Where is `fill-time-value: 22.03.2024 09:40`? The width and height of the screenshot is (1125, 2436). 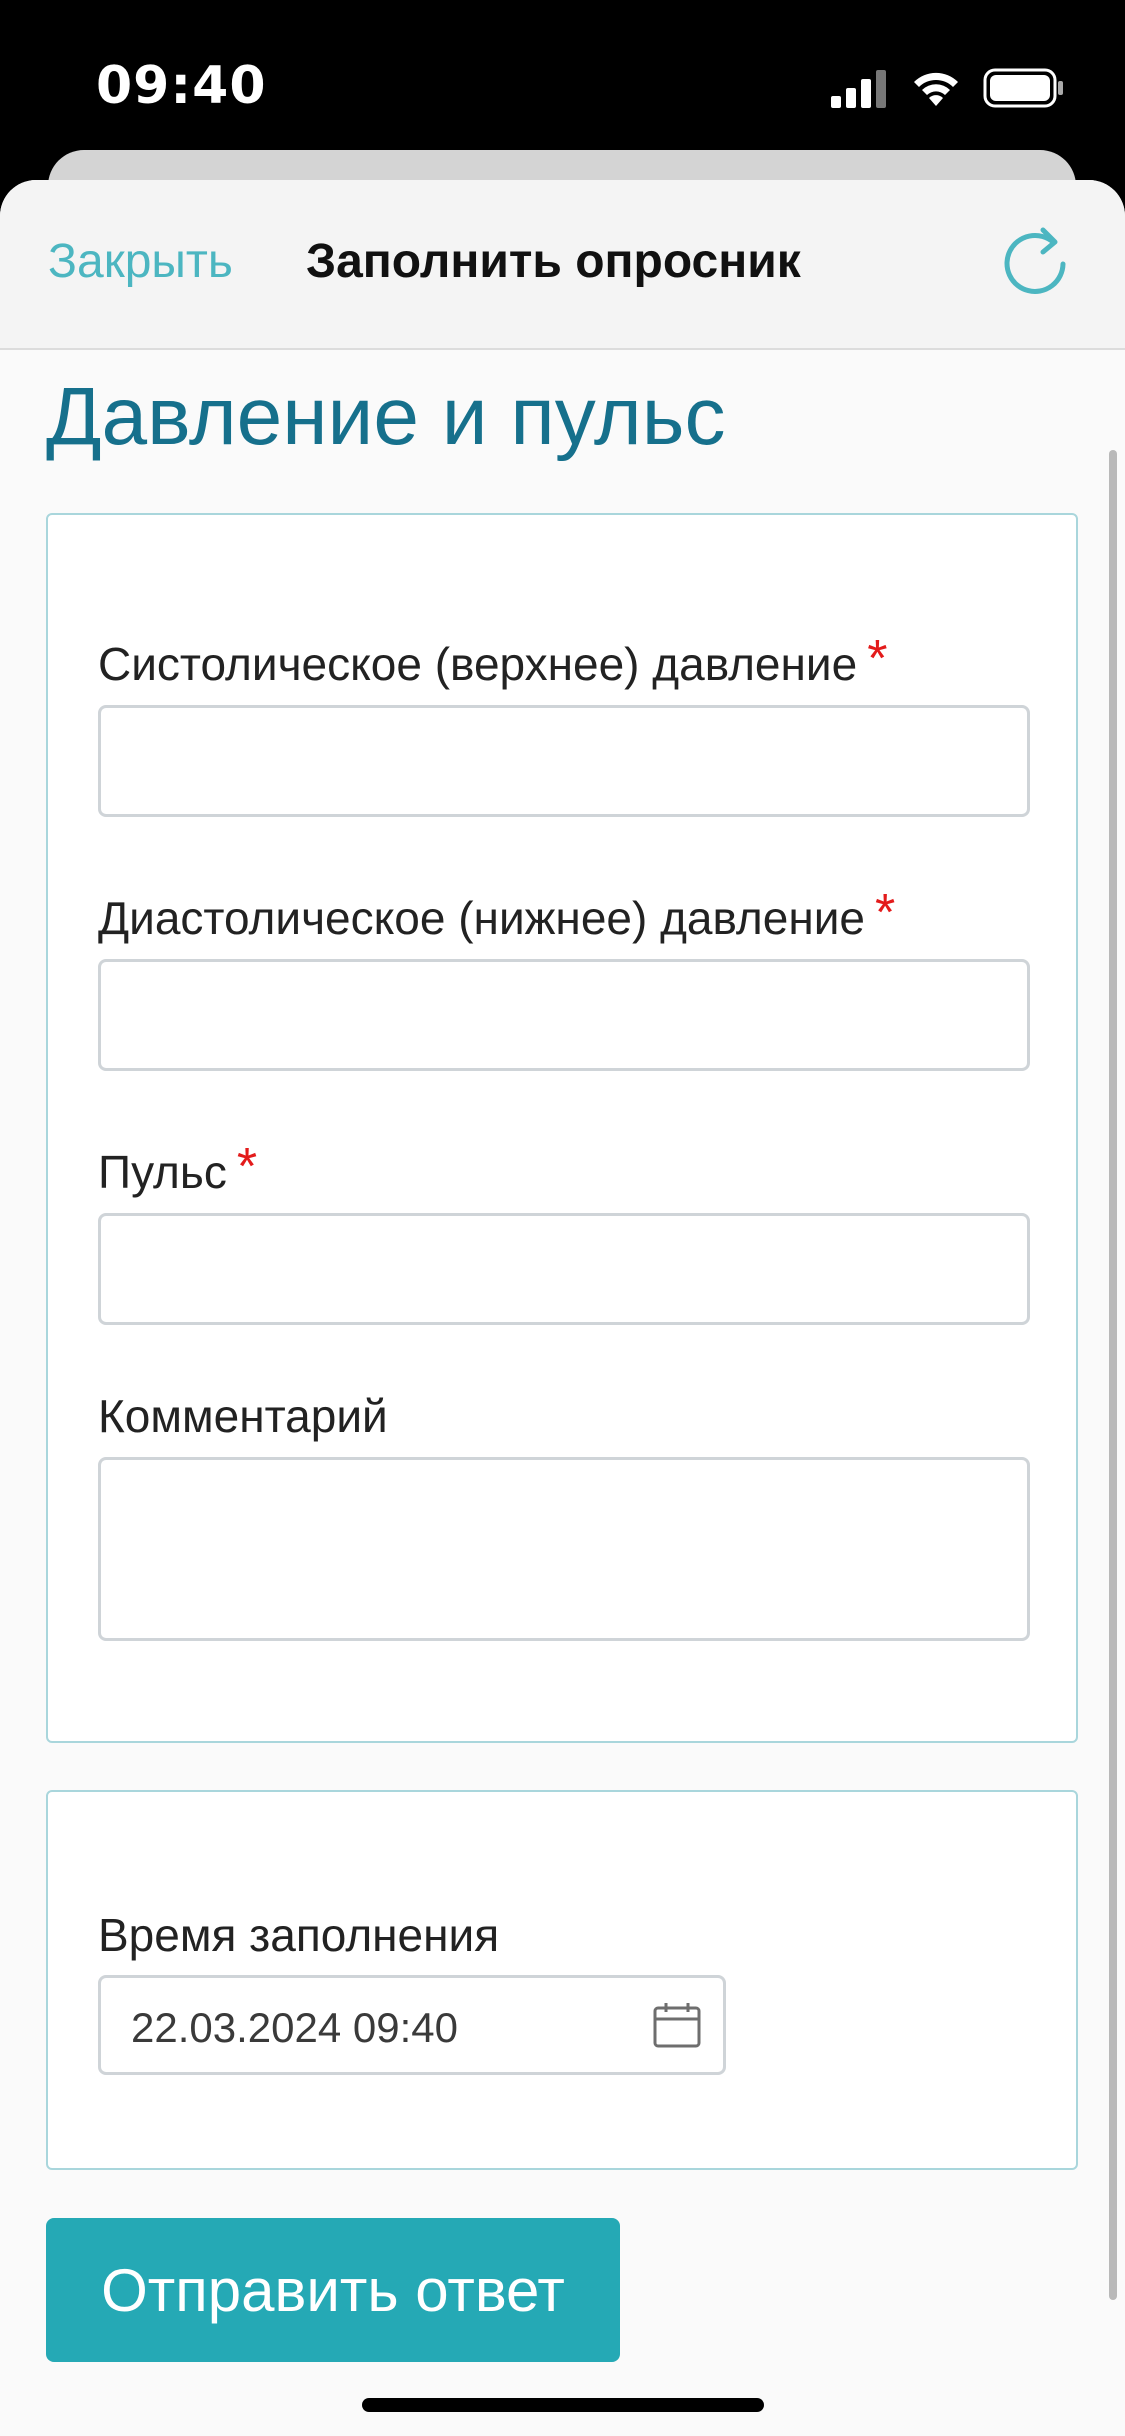 fill-time-value: 22.03.2024 09:40 is located at coordinates (294, 2027).